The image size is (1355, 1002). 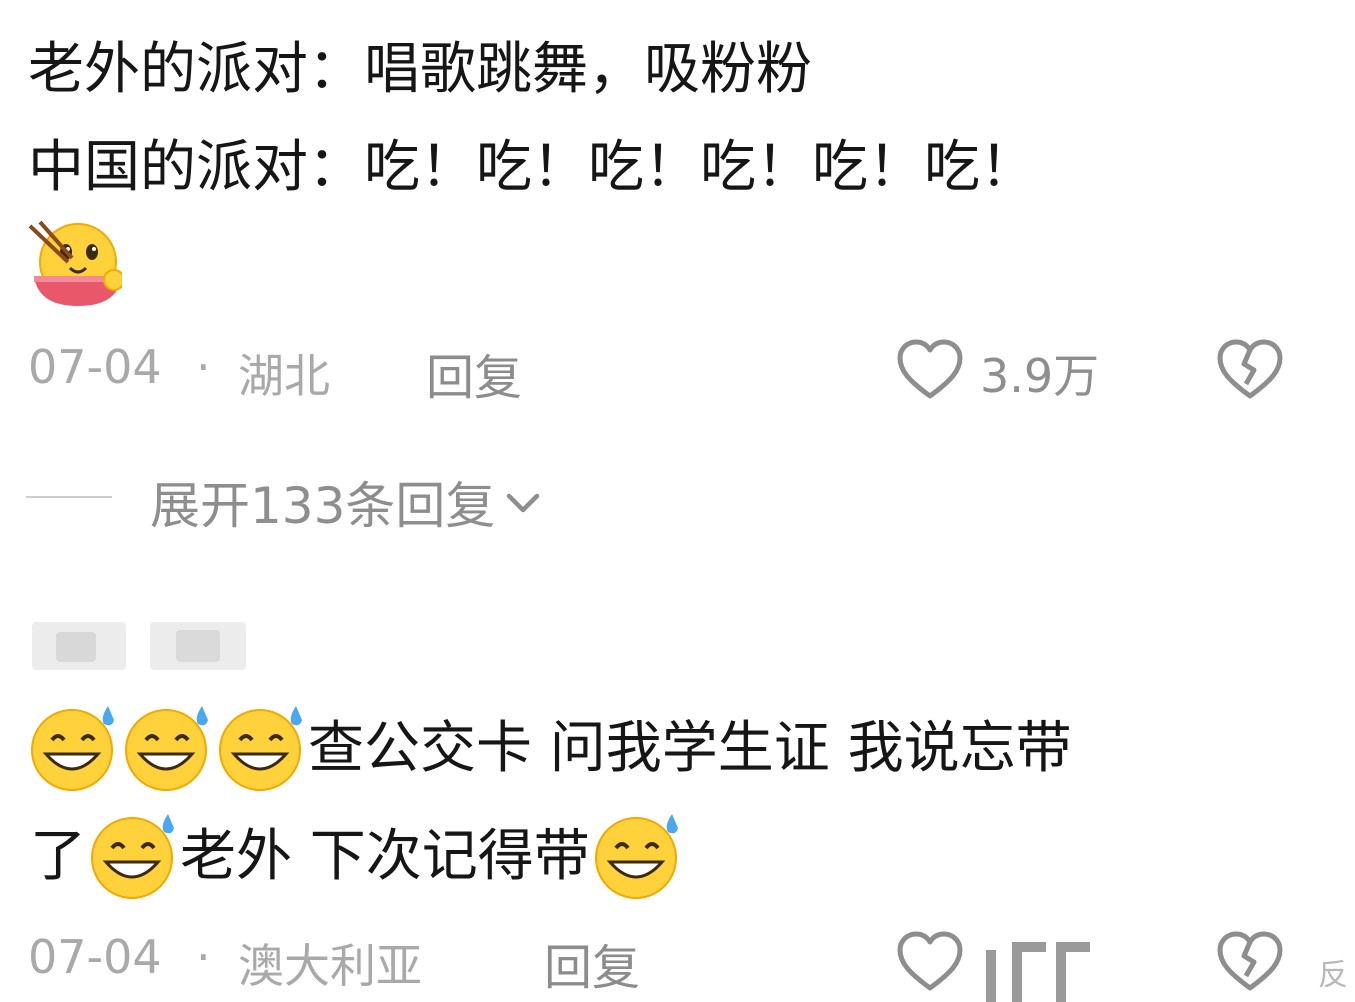 I want to click on divider-line, so click(x=69, y=497).